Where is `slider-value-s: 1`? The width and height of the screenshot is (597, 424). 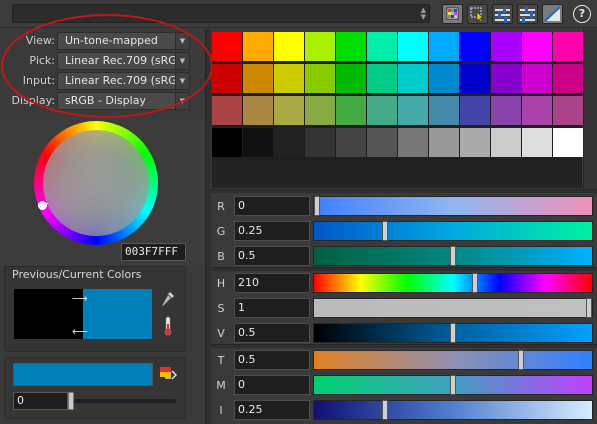
slider-value-s: 1 is located at coordinates (272, 308).